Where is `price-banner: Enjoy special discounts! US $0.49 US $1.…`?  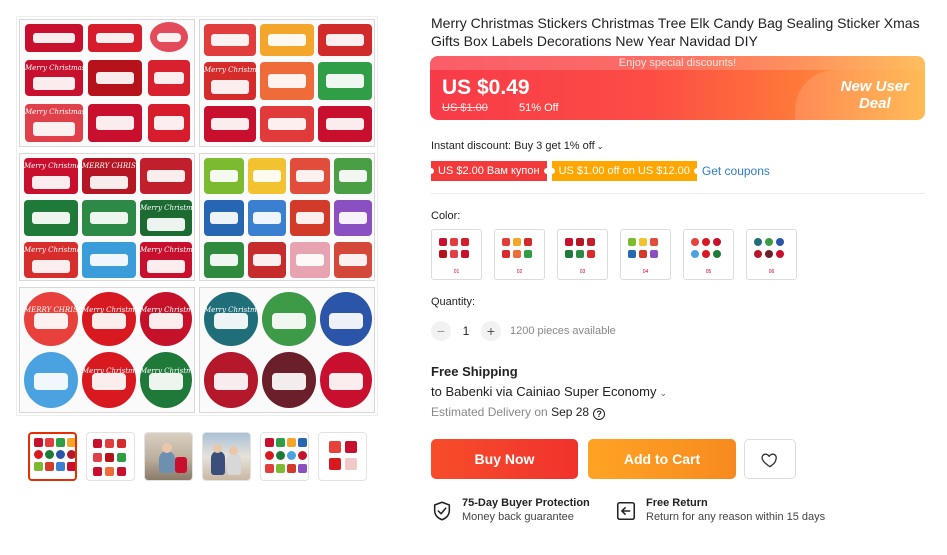 price-banner: Enjoy special discounts! US $0.49 US $1.… is located at coordinates (677, 88).